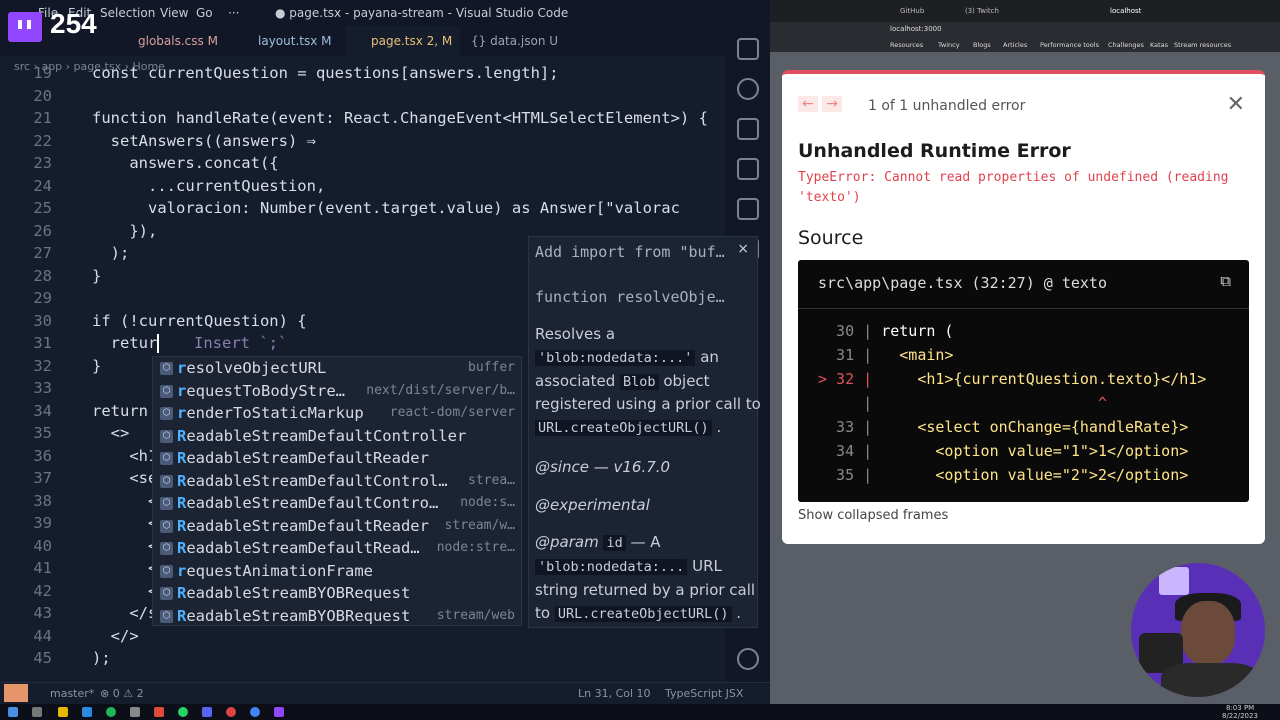 The image size is (1280, 720). I want to click on twitch-taskbar-icon, so click(279, 712).